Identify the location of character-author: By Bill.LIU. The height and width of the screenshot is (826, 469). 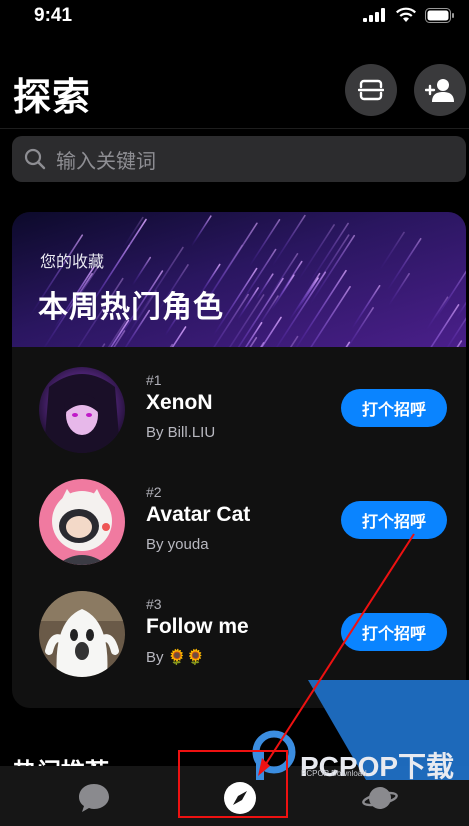
(181, 432).